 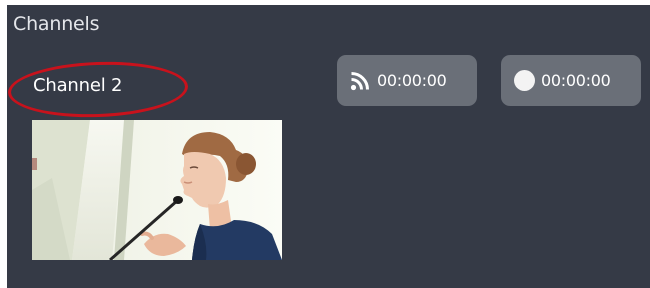 I want to click on panel-title: Channels, so click(x=56, y=24).